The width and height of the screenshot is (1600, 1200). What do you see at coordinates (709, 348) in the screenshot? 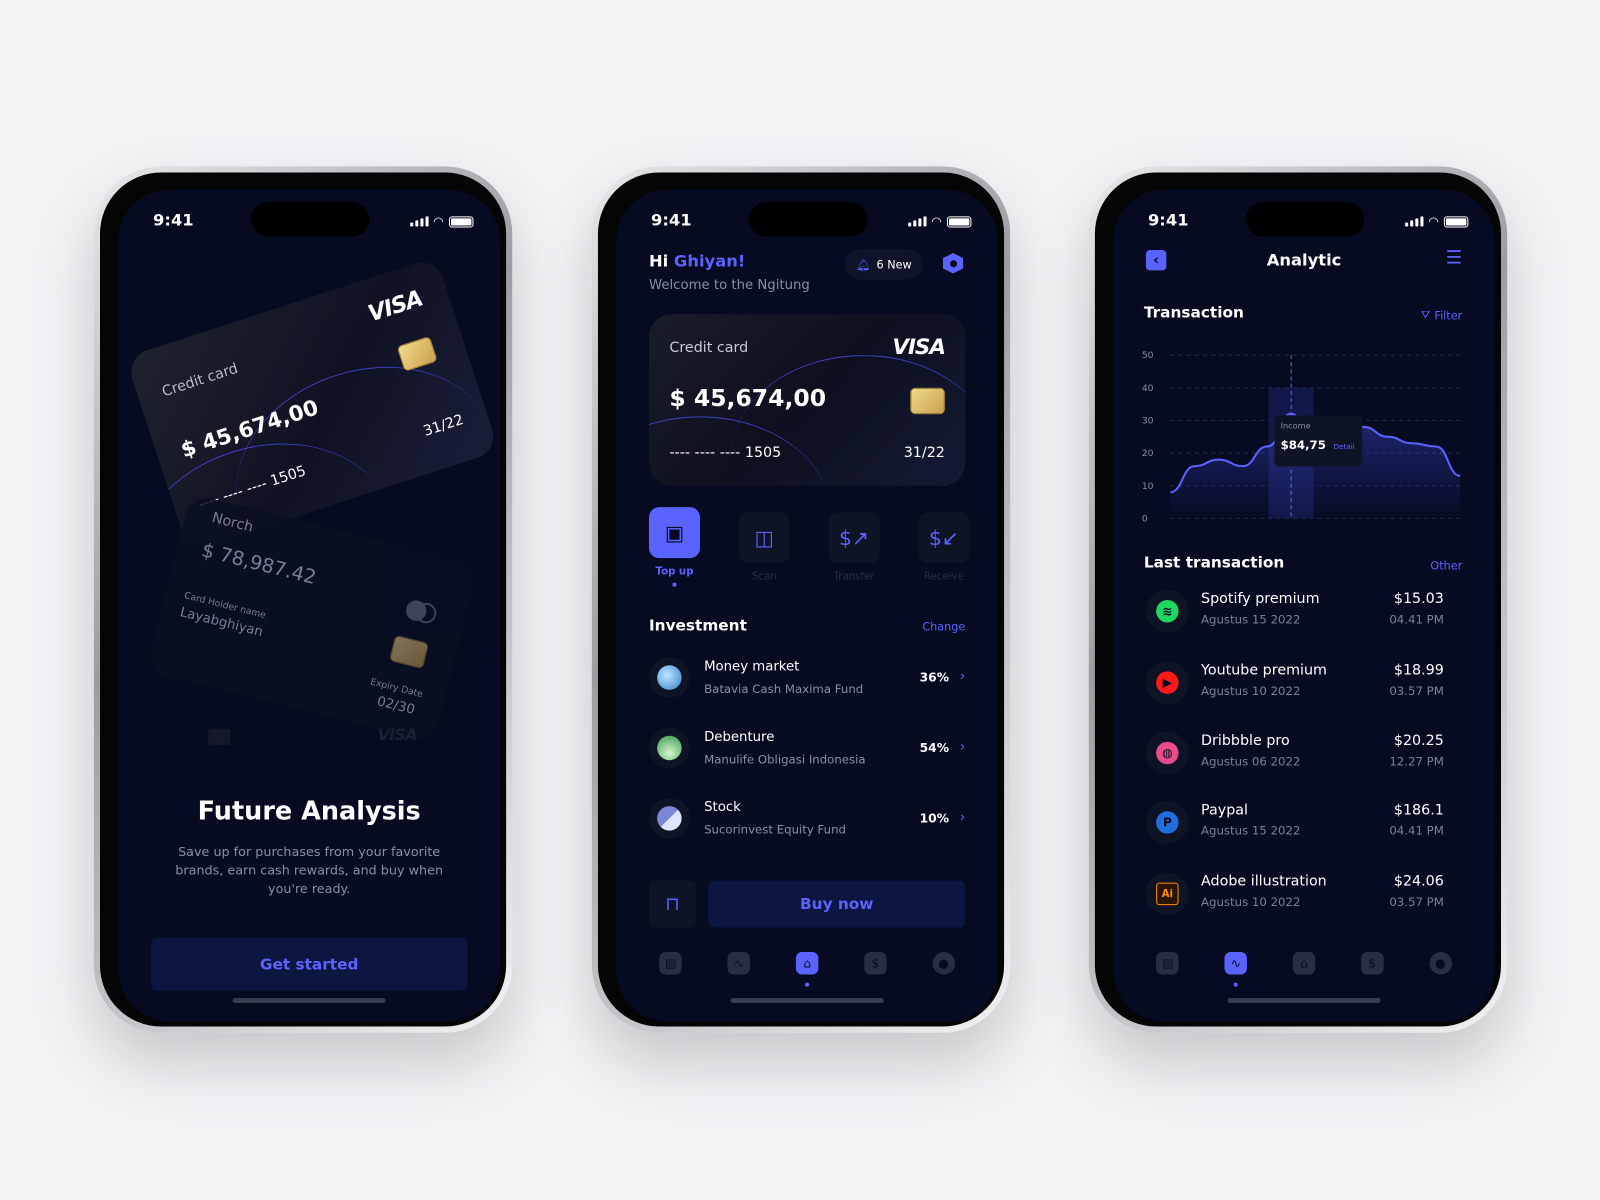
I see `card-label: Credit card` at bounding box center [709, 348].